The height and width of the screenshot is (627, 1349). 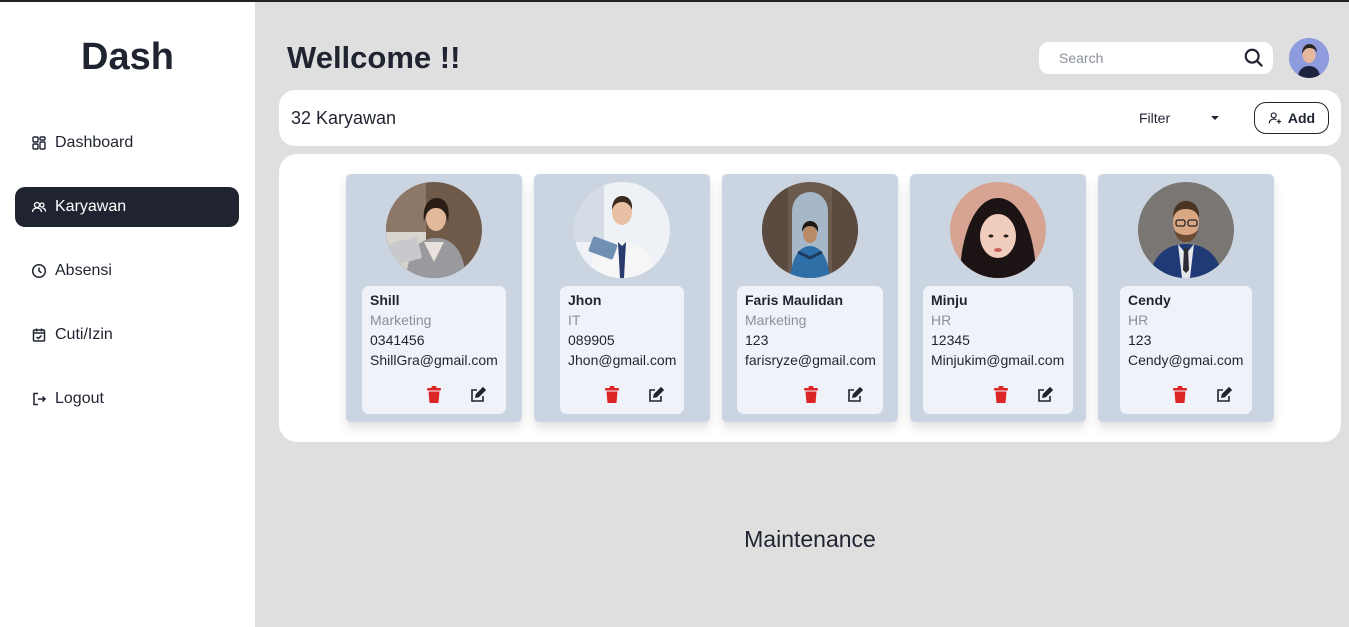 I want to click on search-input, so click(x=1149, y=58).